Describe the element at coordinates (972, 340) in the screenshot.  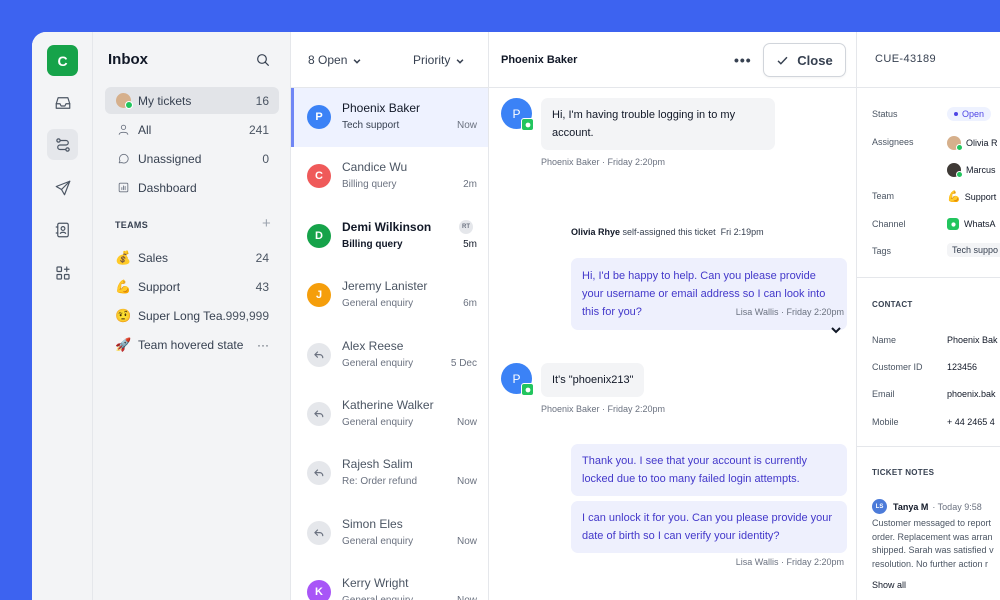
I see `contact-name-value: Phoenix Bak` at that location.